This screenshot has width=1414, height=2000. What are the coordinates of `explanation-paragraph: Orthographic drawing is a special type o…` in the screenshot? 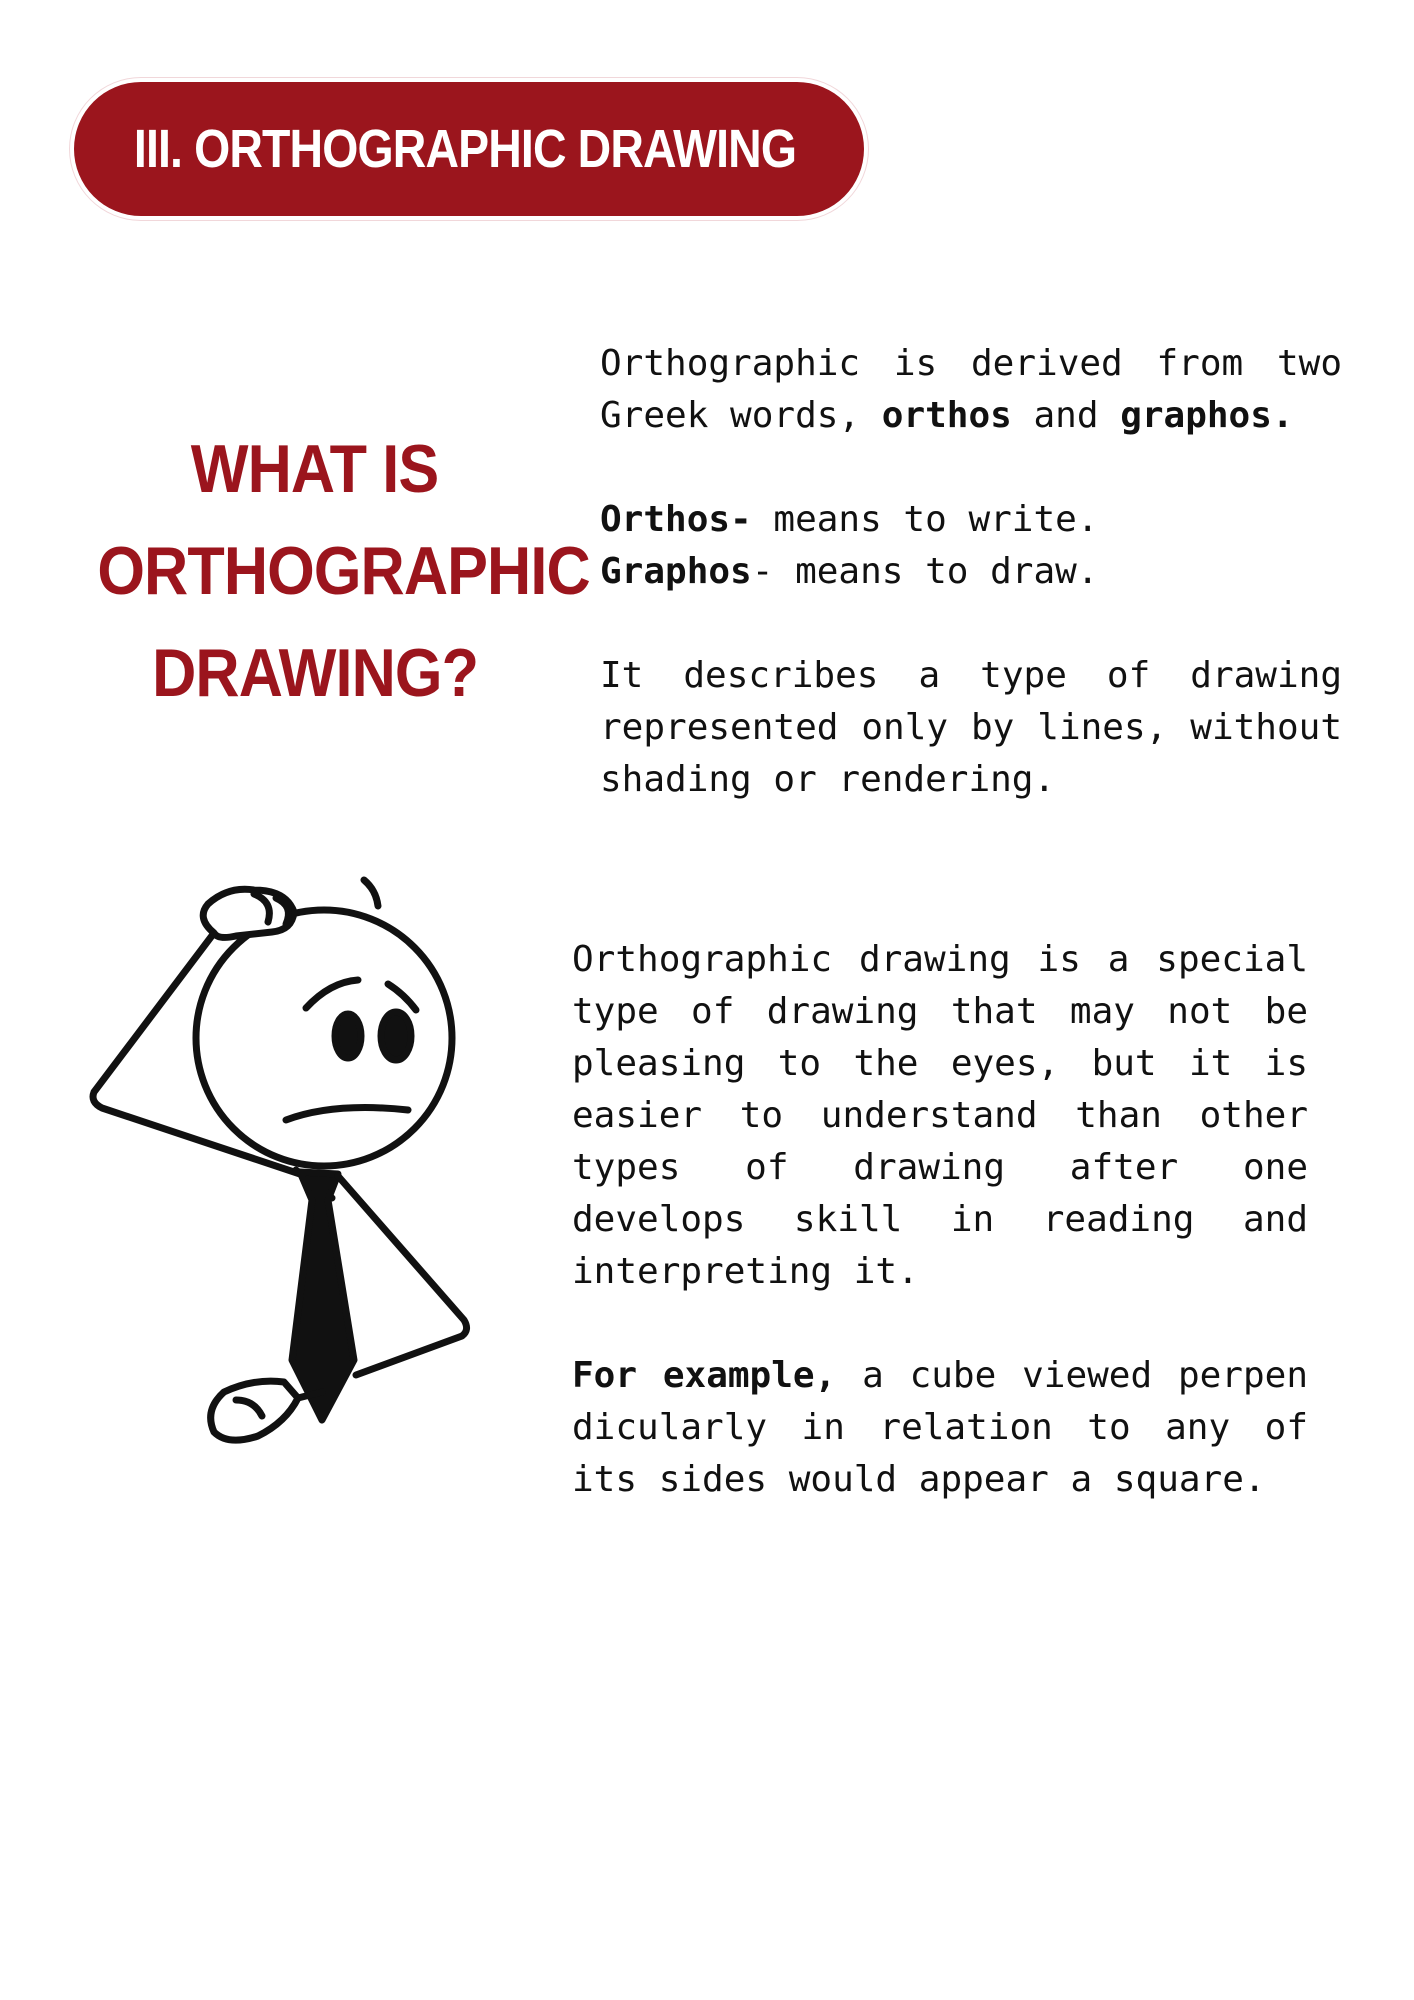 It's located at (940, 1115).